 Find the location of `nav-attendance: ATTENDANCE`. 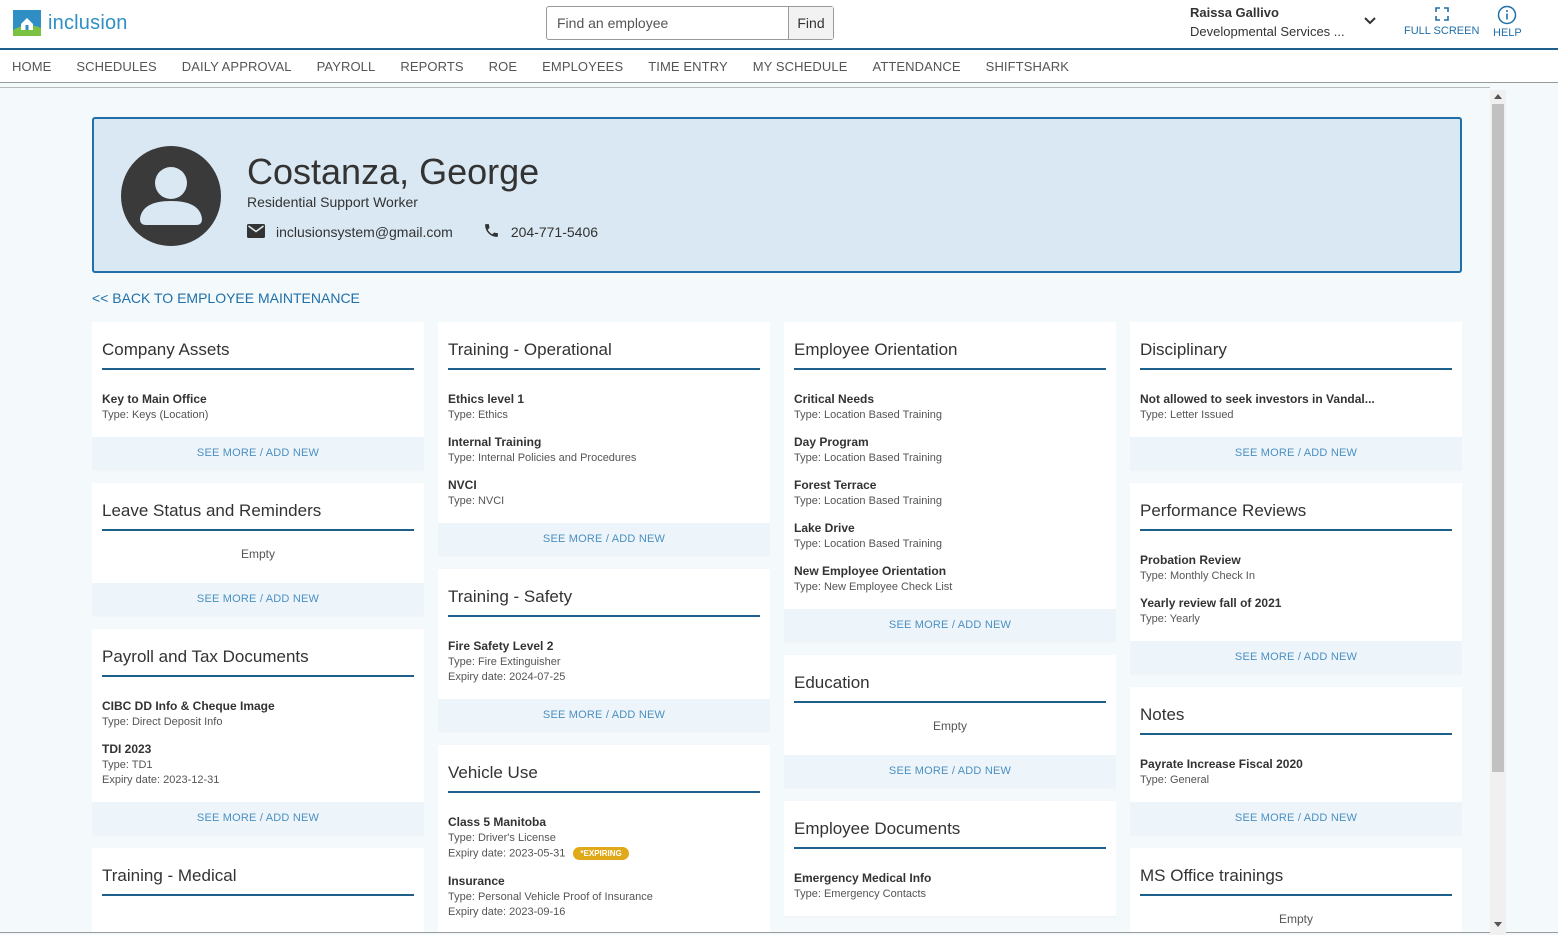

nav-attendance: ATTENDANCE is located at coordinates (917, 66).